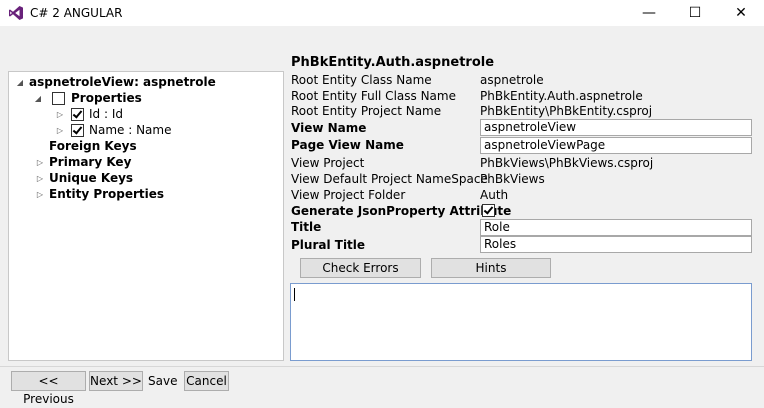 This screenshot has width=764, height=408. I want to click on tree-node-unique-keys: ▷ Unique Keys, so click(84, 178).